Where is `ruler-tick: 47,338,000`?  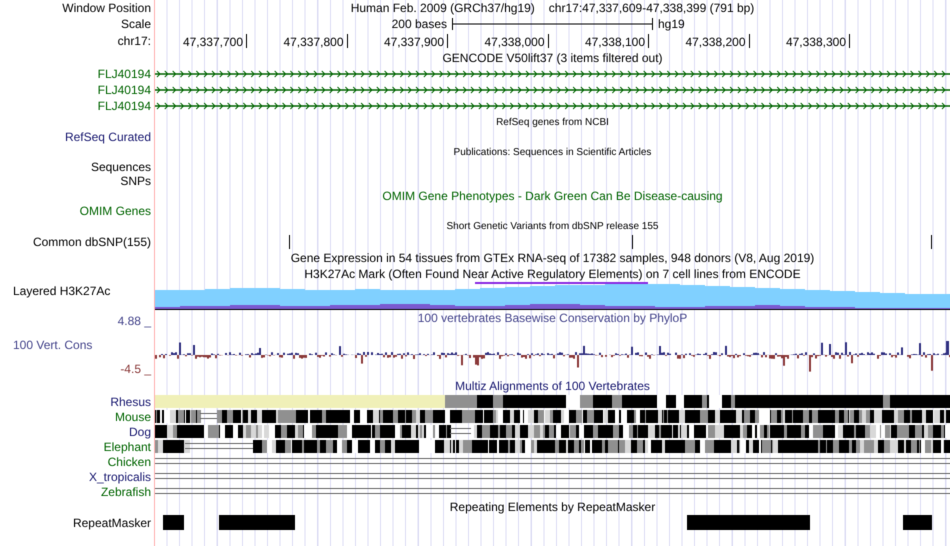
ruler-tick: 47,338,000 is located at coordinates (516, 41).